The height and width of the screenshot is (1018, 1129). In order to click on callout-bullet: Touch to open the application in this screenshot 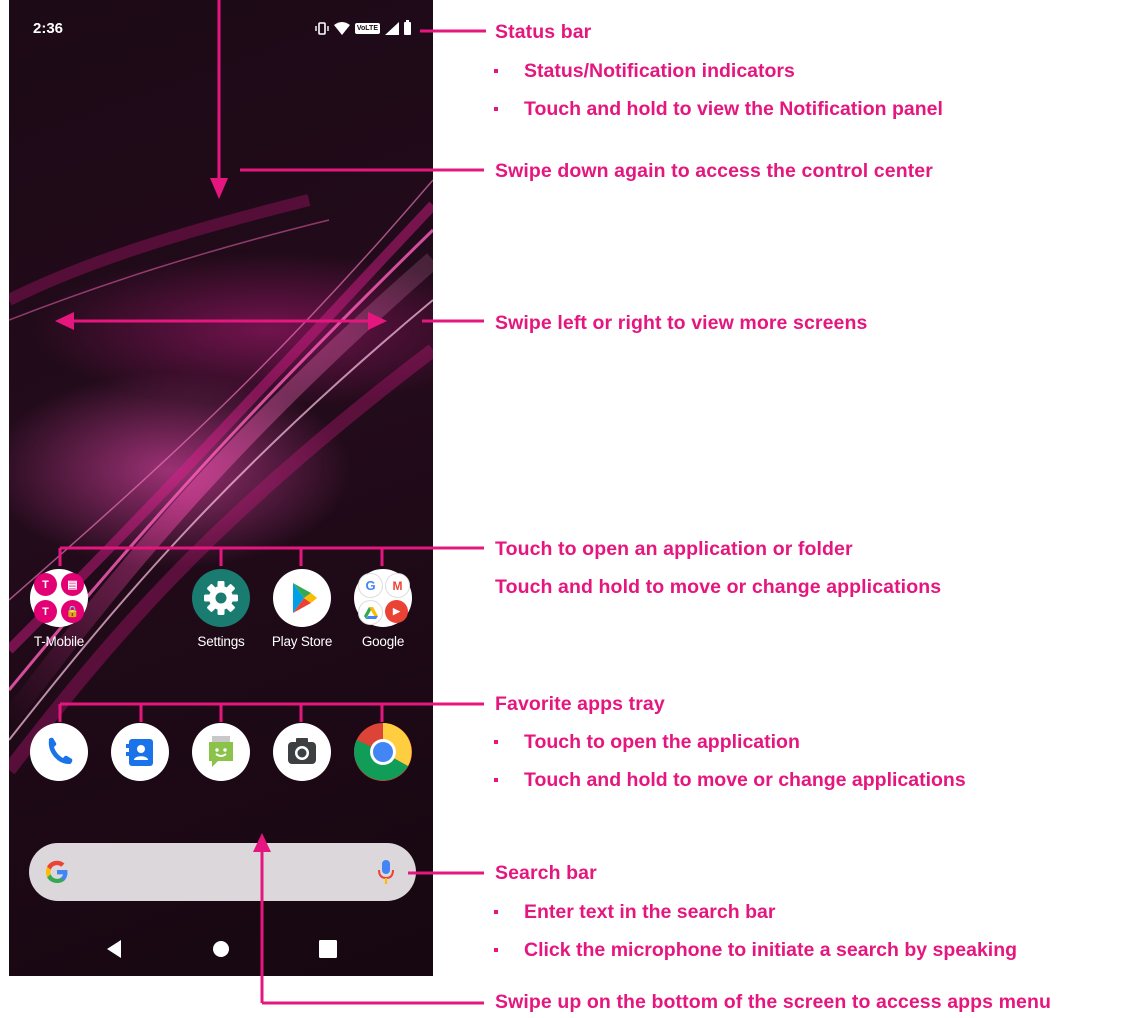, I will do `click(647, 742)`.